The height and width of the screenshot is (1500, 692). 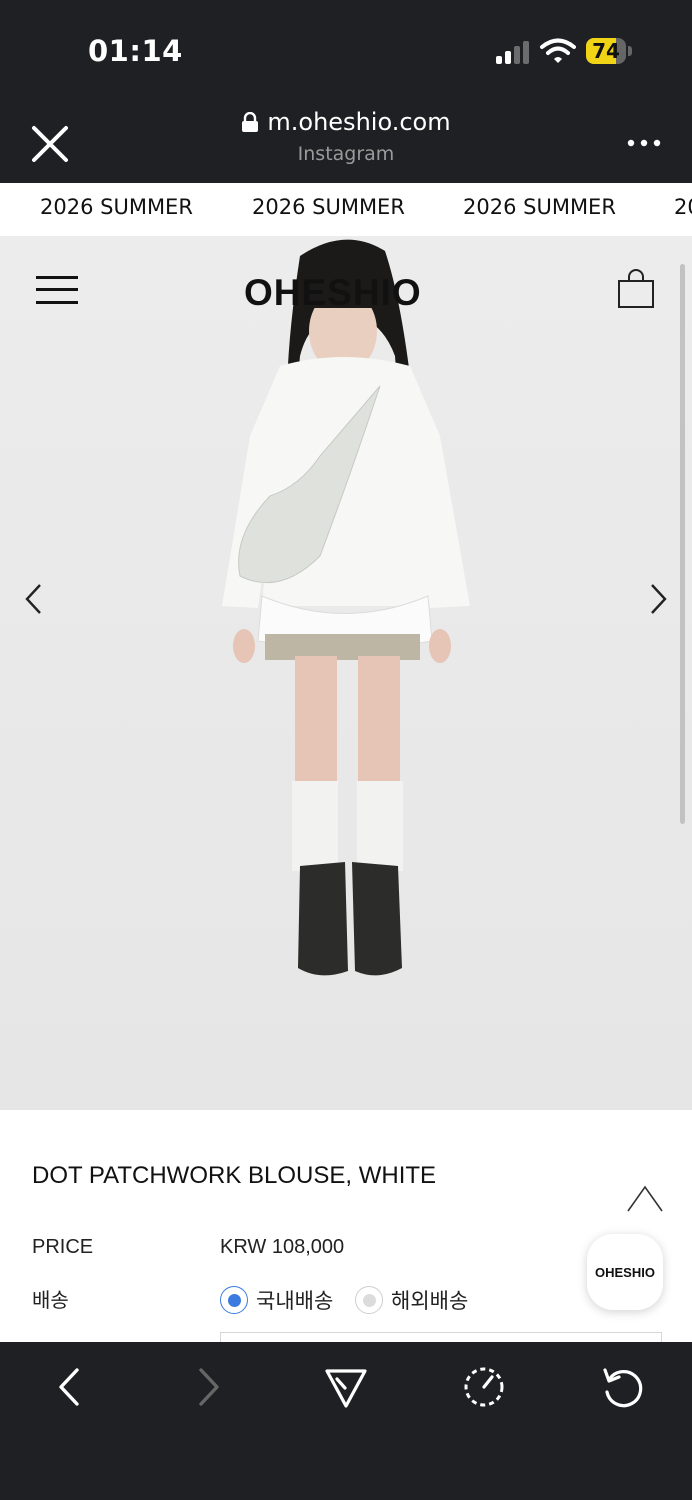 I want to click on hamburger-menu-icon, so click(x=58, y=290).